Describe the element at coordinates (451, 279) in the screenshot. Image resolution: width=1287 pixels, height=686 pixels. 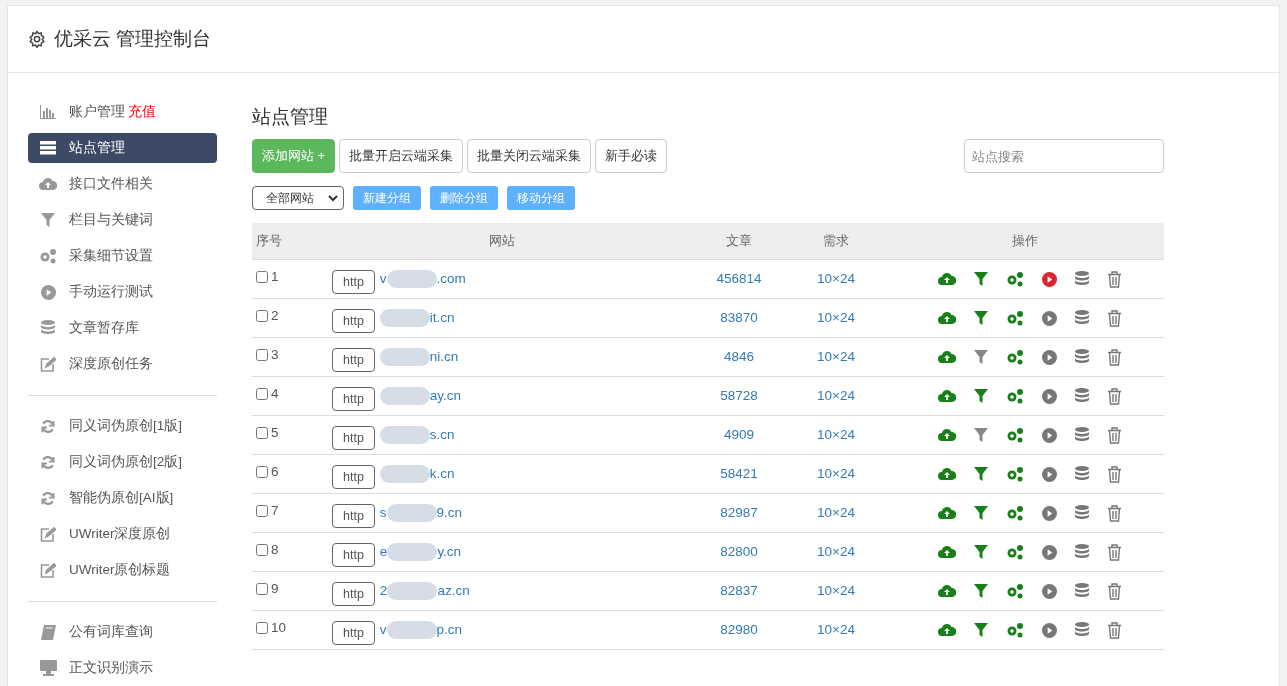
I see `site-name-end: .com` at that location.